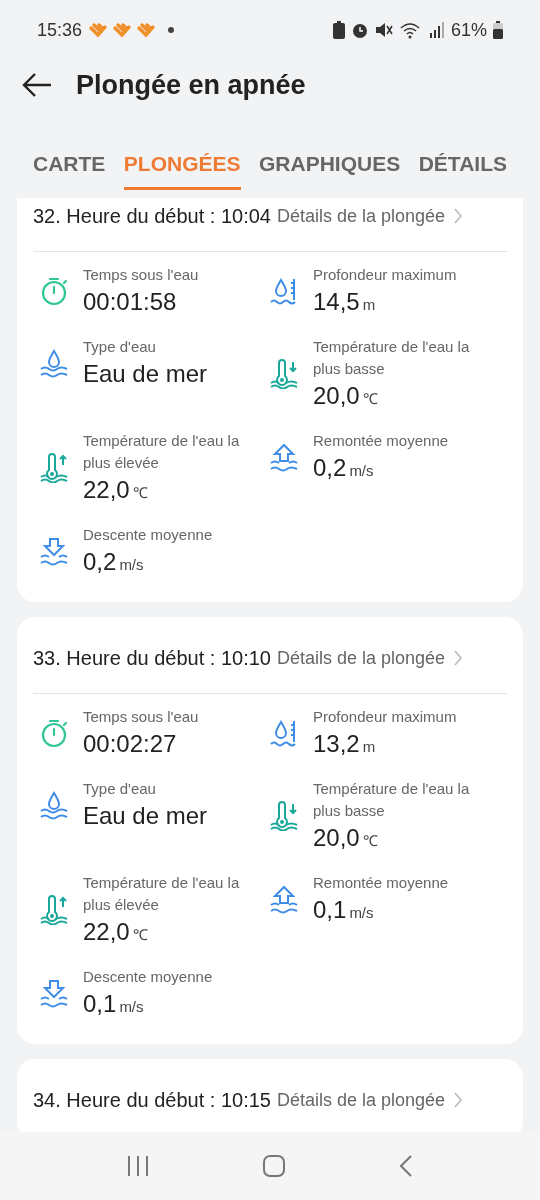 The height and width of the screenshot is (1200, 540). What do you see at coordinates (338, 30) in the screenshot?
I see `battery-saver-icon` at bounding box center [338, 30].